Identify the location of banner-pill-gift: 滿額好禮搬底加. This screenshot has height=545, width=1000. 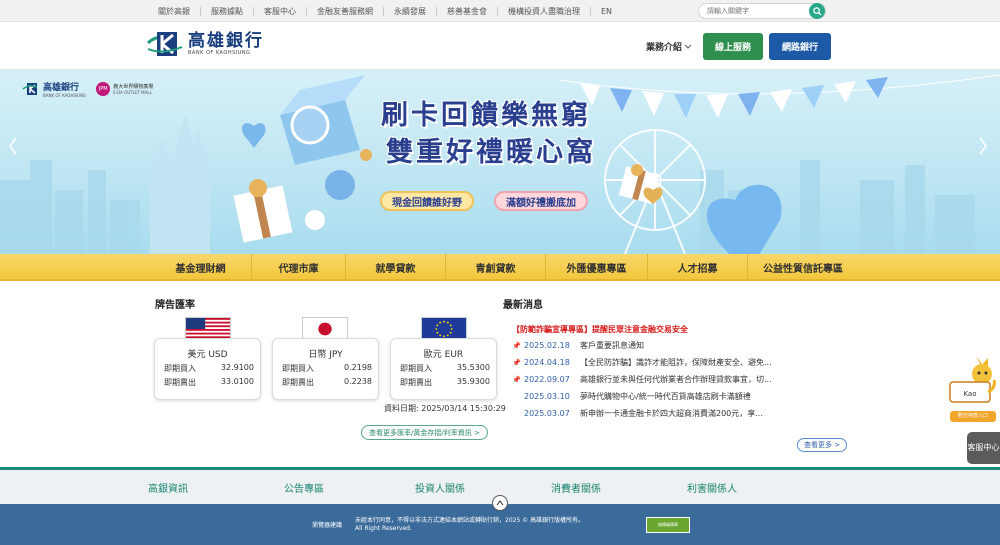
(541, 201).